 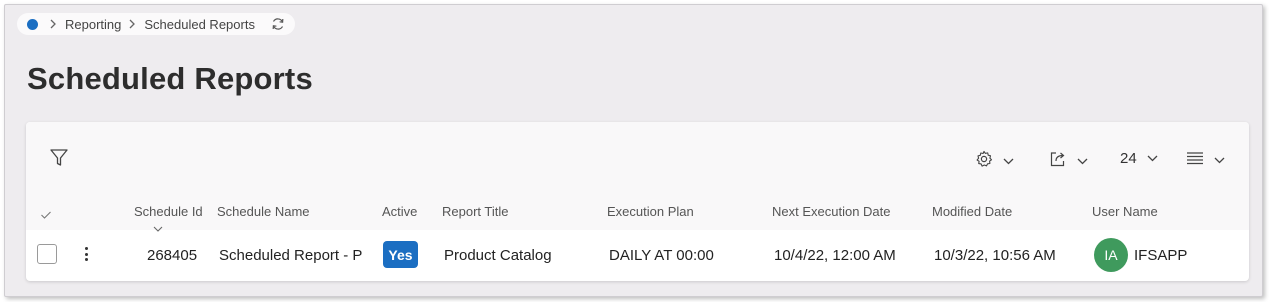 What do you see at coordinates (1111, 255) in the screenshot?
I see `avatar: IA` at bounding box center [1111, 255].